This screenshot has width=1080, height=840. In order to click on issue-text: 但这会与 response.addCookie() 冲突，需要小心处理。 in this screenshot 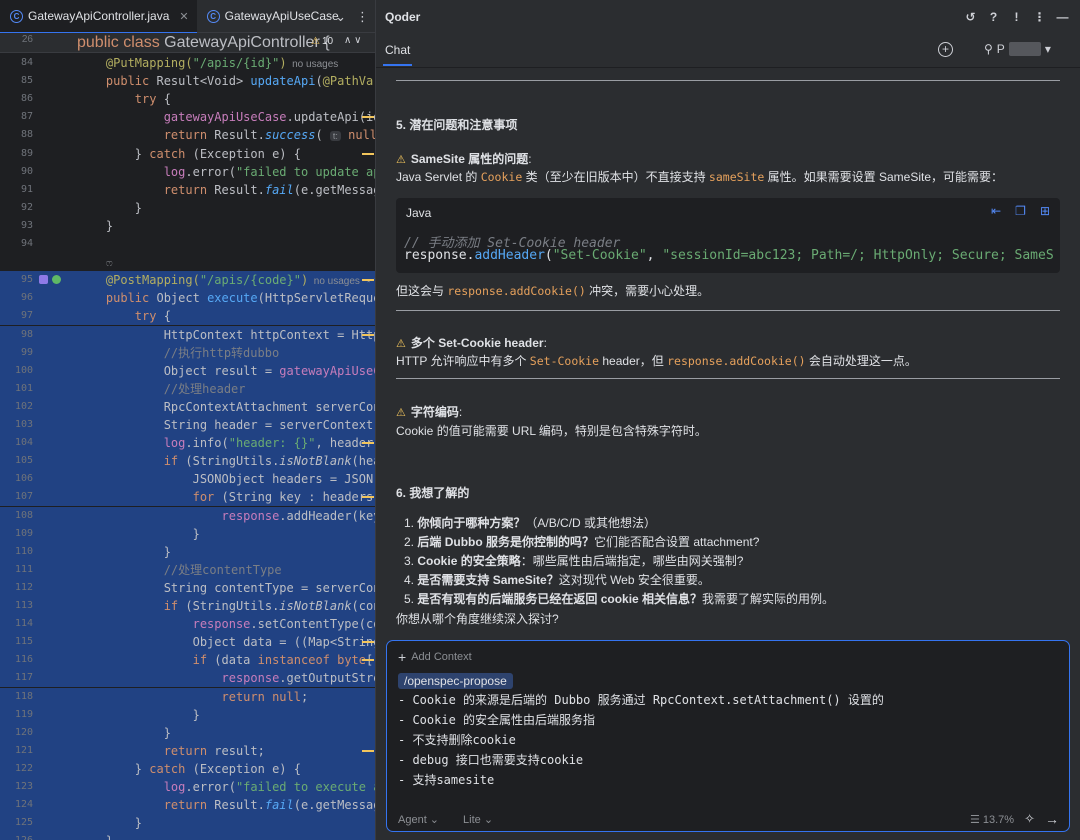, I will do `click(553, 291)`.